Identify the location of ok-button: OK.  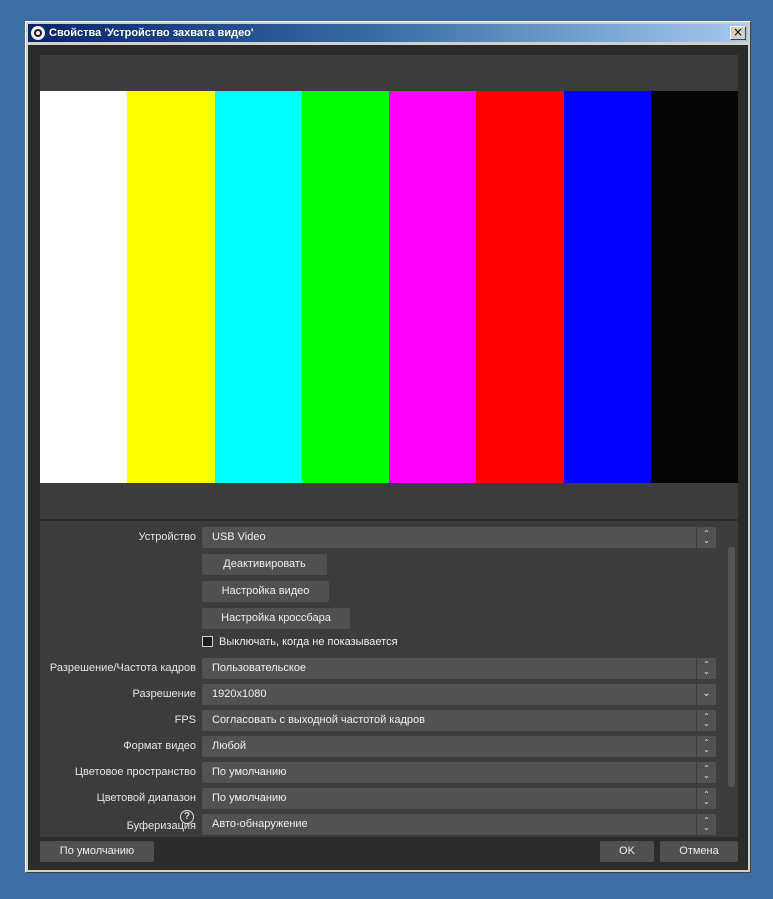
(627, 851).